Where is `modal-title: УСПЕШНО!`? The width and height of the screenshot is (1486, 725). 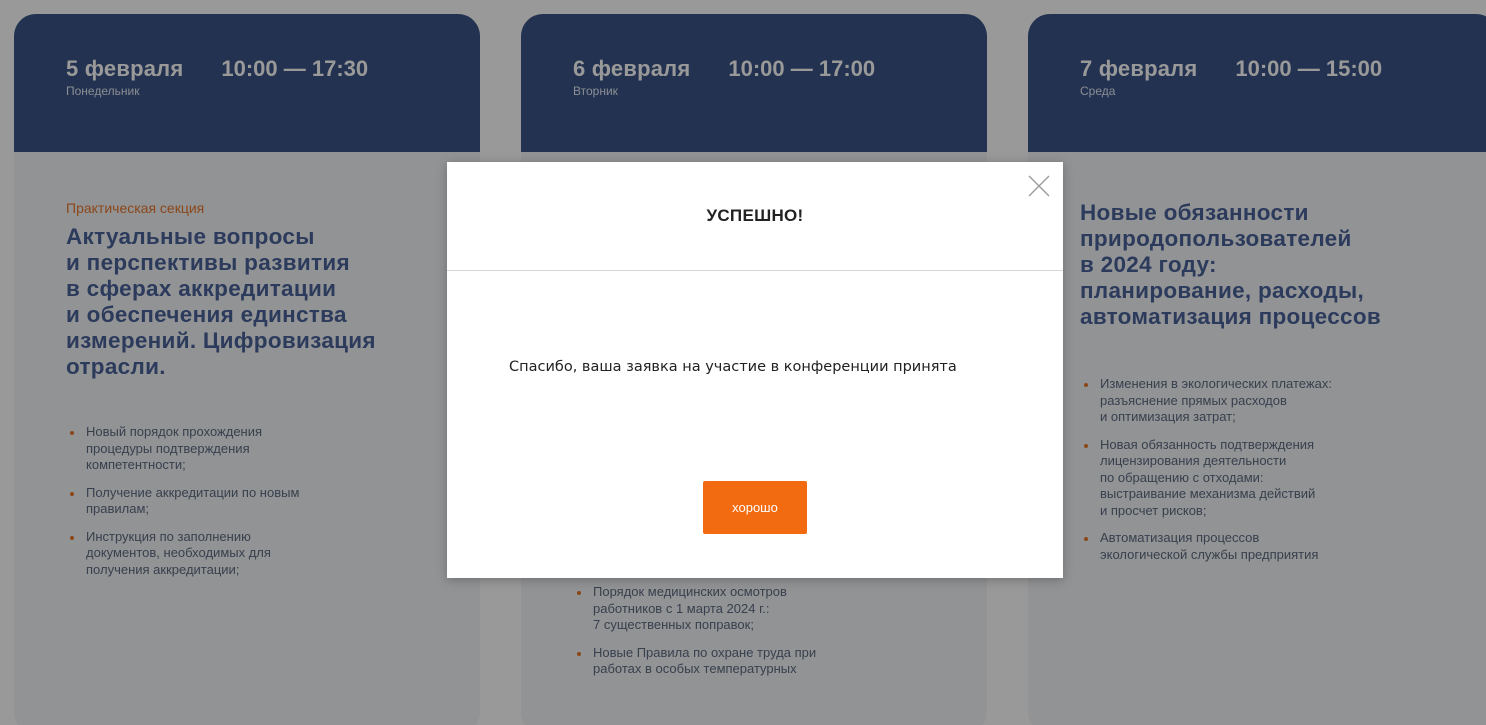 modal-title: УСПЕШНО! is located at coordinates (755, 215).